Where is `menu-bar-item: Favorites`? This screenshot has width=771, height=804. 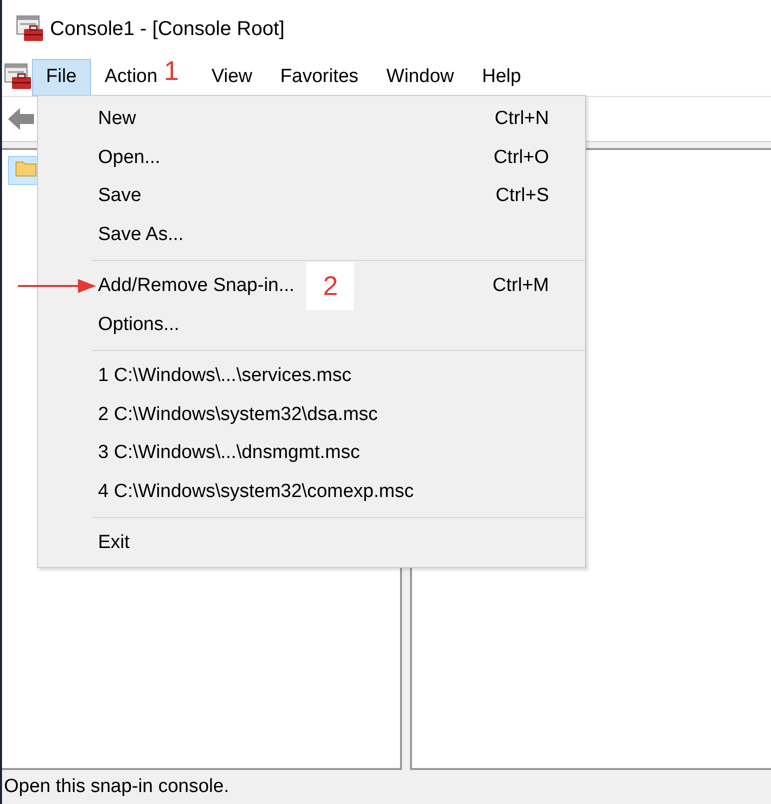
menu-bar-item: Favorites is located at coordinates (319, 77).